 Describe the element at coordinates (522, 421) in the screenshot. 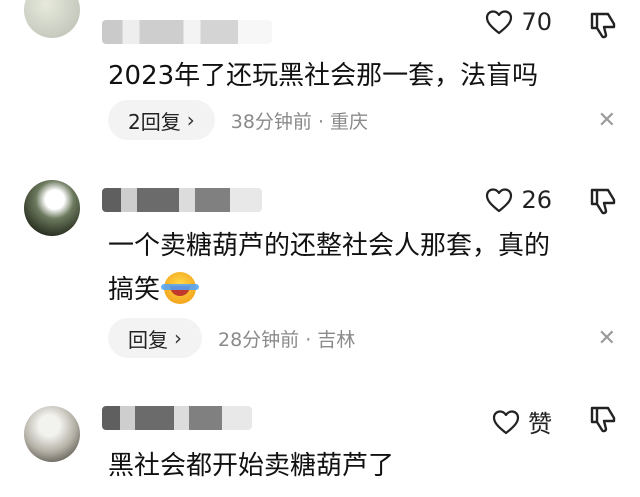

I see `like-button: 赞` at that location.